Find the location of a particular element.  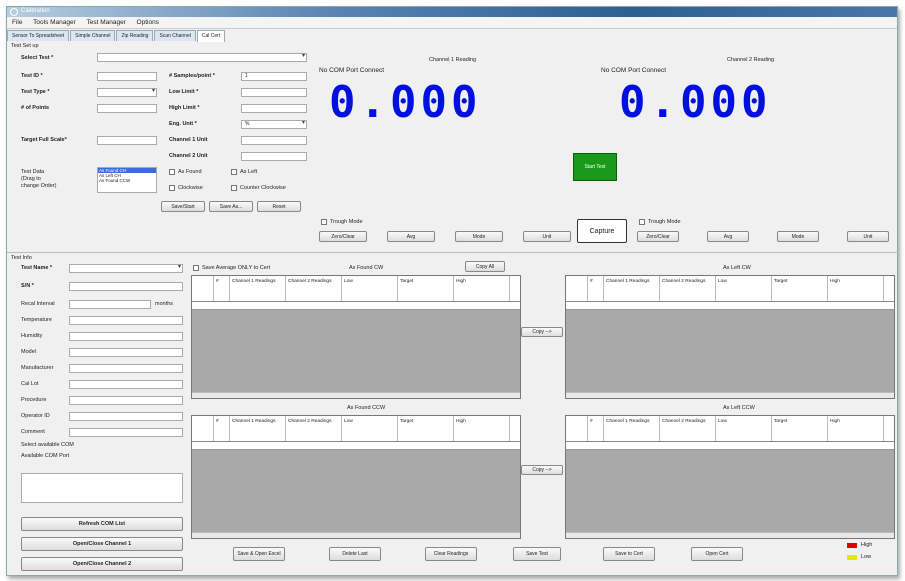

window-title: Calibration is located at coordinates (35, 11).